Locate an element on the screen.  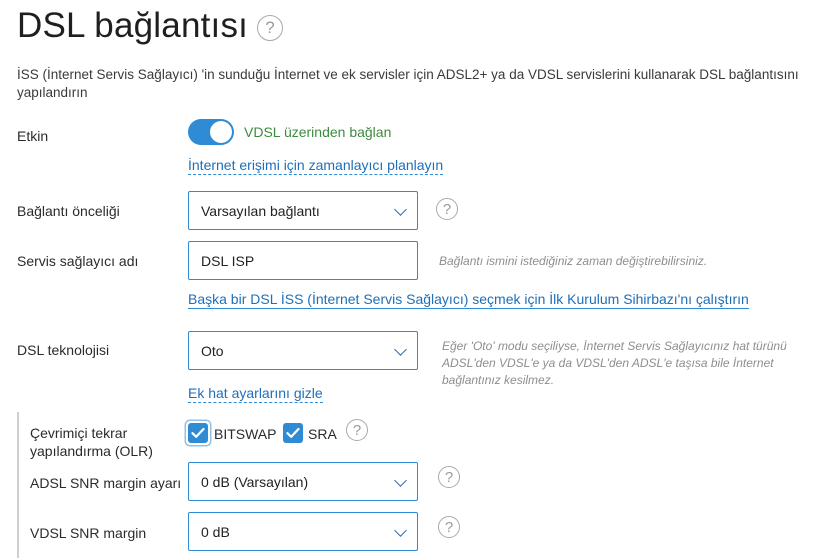
provider-name-input: DSL ISP is located at coordinates (303, 260).